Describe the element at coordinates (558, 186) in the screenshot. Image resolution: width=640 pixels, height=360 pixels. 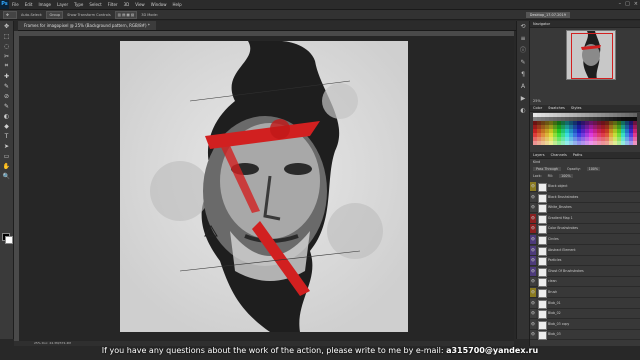
I see `layer-name: Black object` at that location.